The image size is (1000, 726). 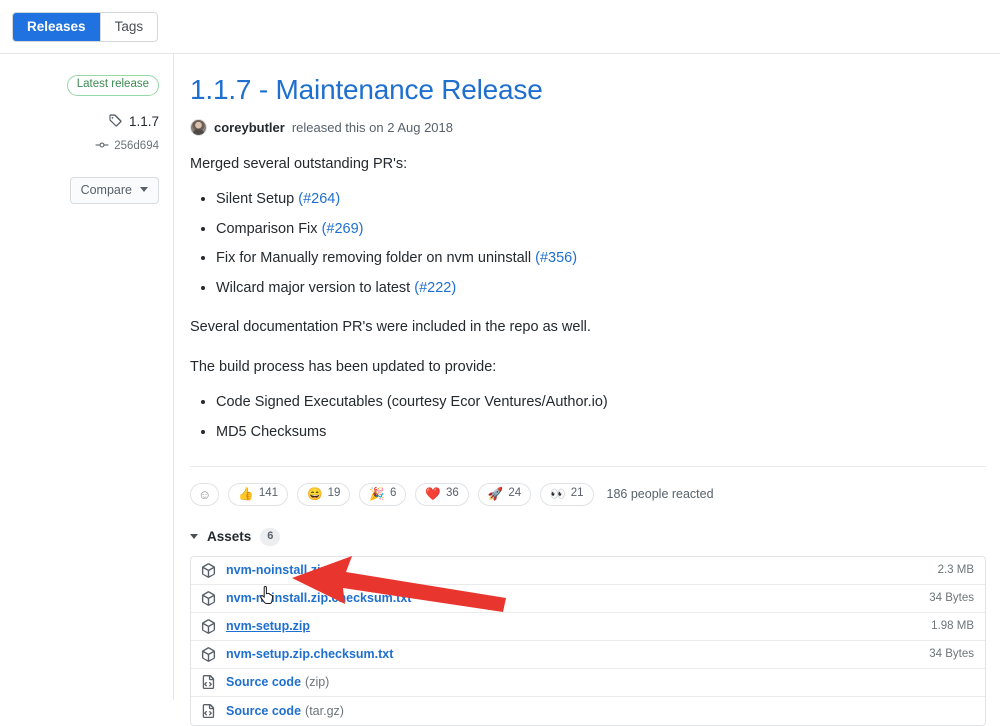 I want to click on reaction-count: 21, so click(x=577, y=493).